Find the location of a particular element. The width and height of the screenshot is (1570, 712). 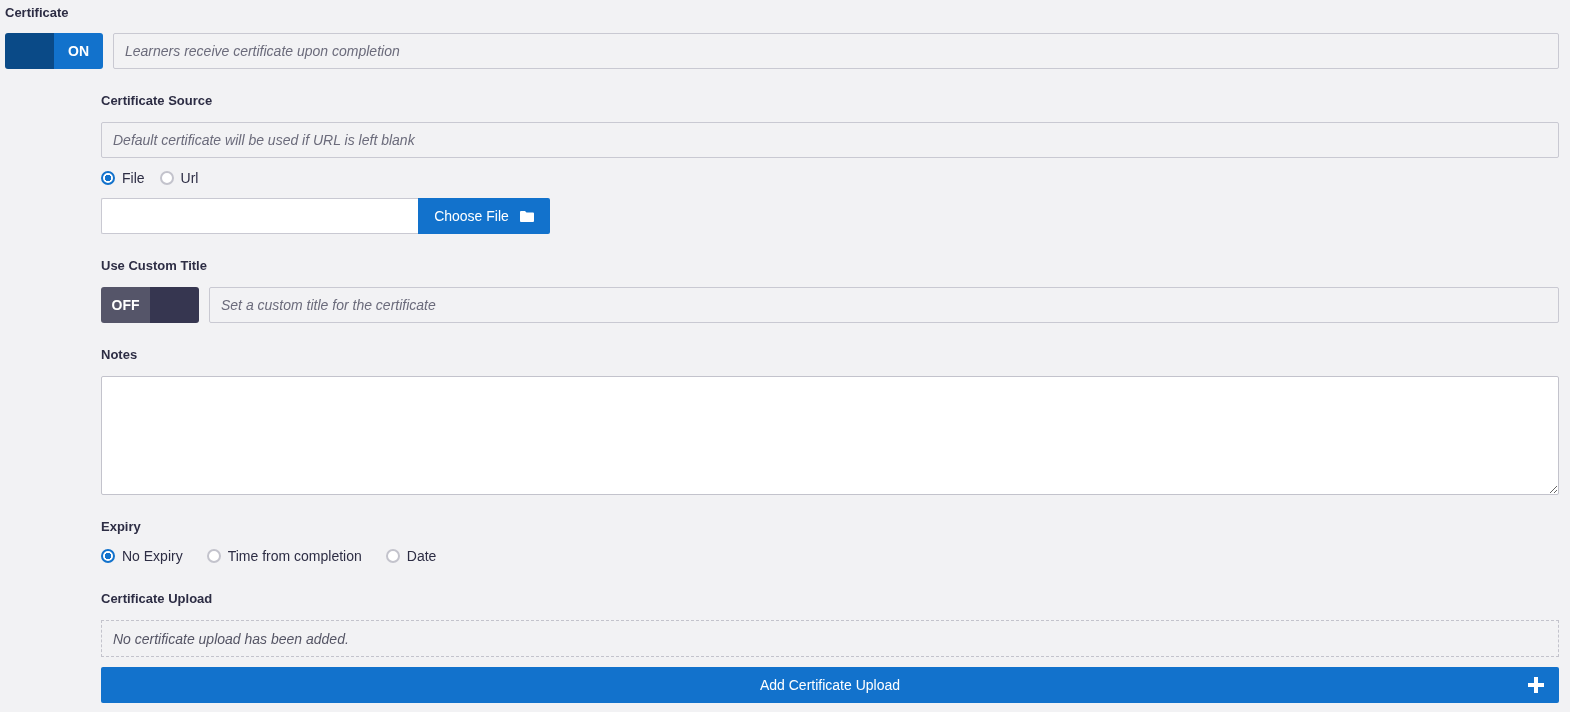

choose-file-button: Choose File is located at coordinates (484, 216).